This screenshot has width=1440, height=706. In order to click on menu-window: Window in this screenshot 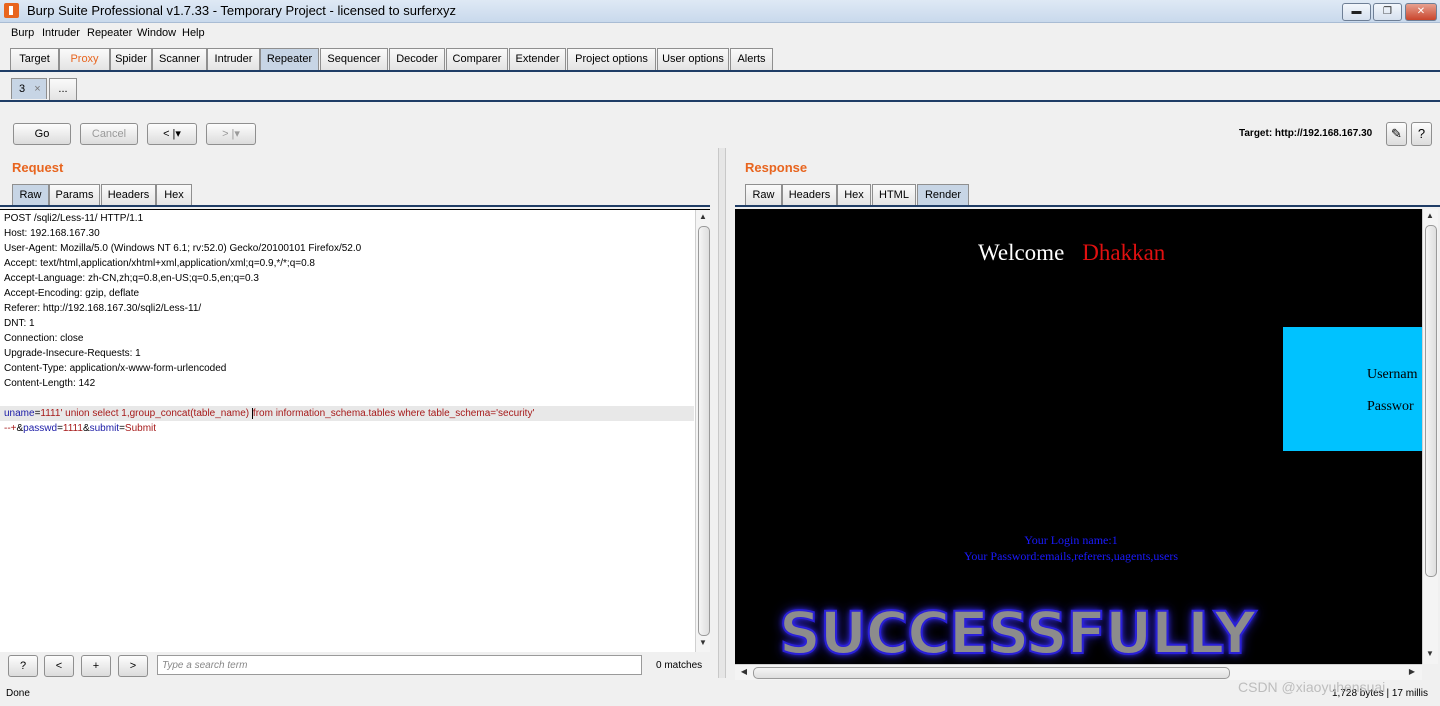, I will do `click(156, 33)`.